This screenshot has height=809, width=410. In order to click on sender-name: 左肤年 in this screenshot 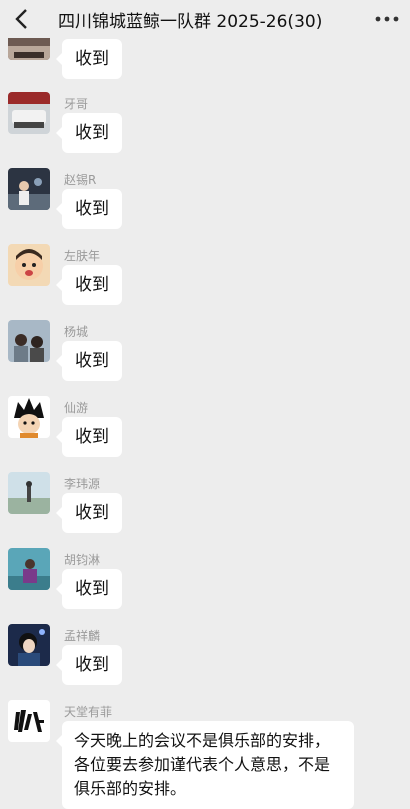, I will do `click(82, 256)`.